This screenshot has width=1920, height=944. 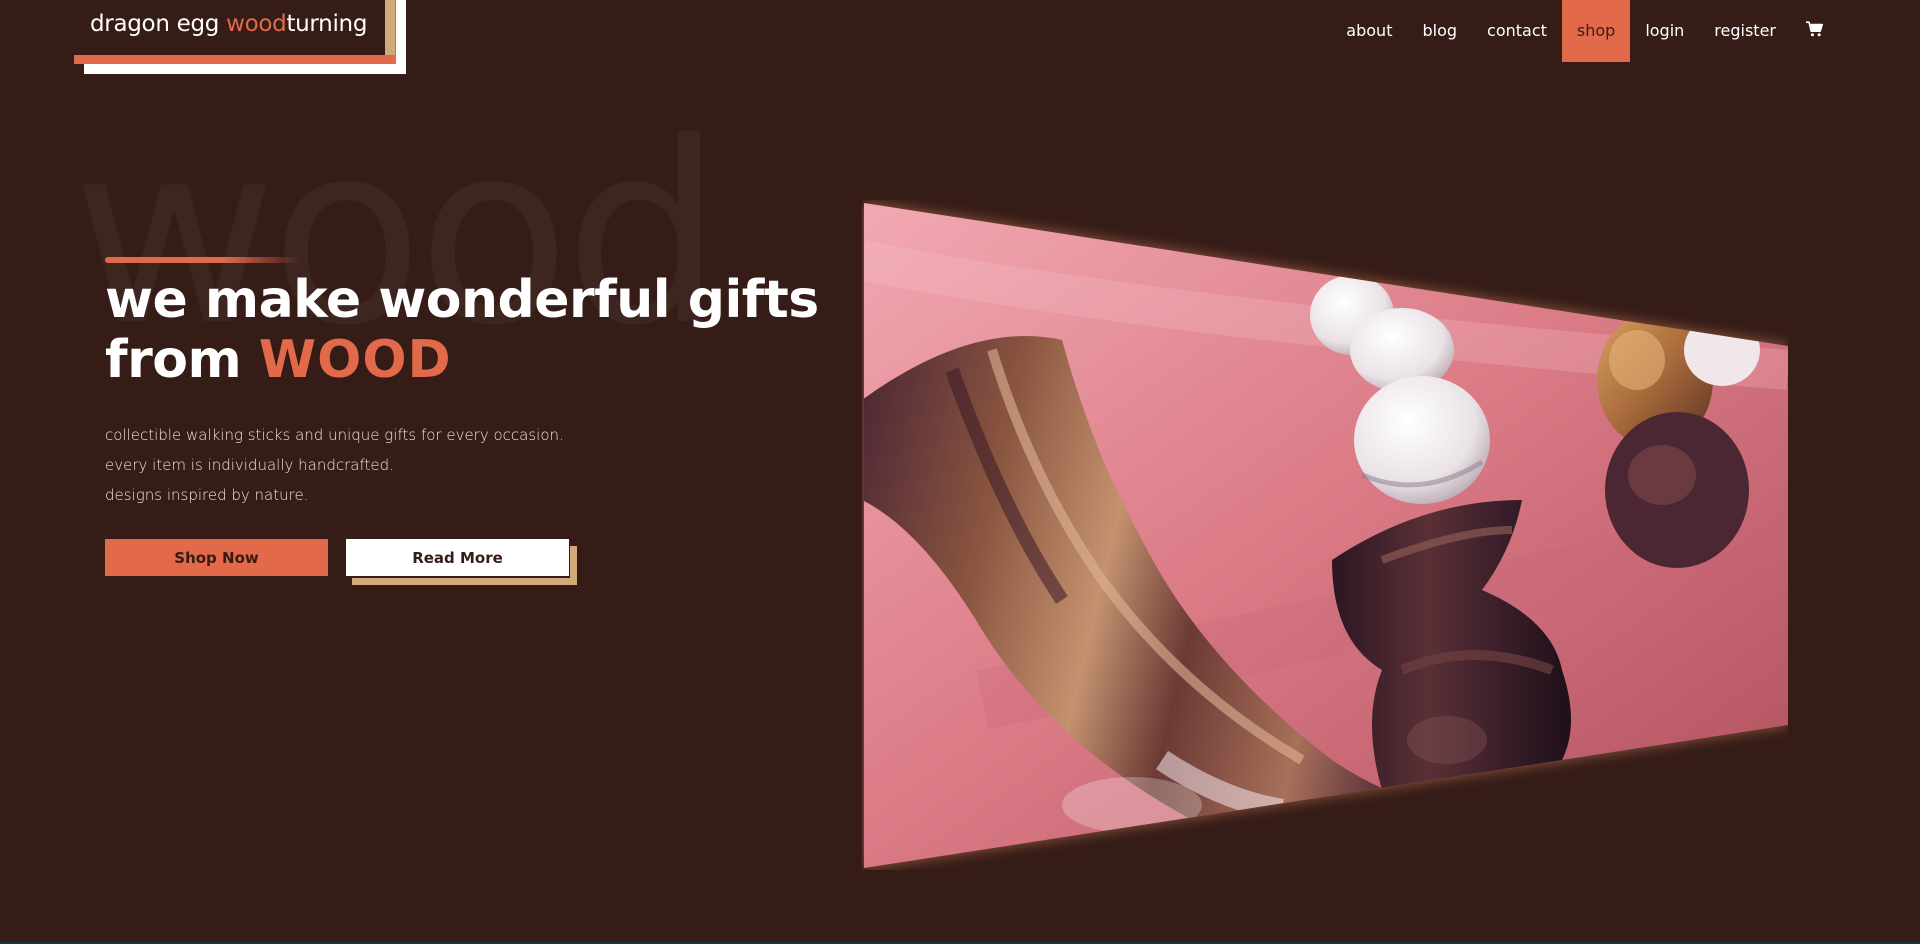 I want to click on headline-accent-word: WOOD, so click(x=355, y=360).